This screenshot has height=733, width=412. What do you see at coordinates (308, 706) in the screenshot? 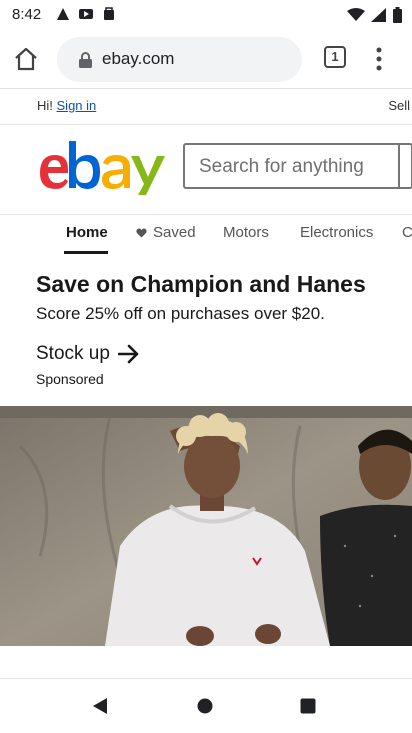
I see `recents-icon` at bounding box center [308, 706].